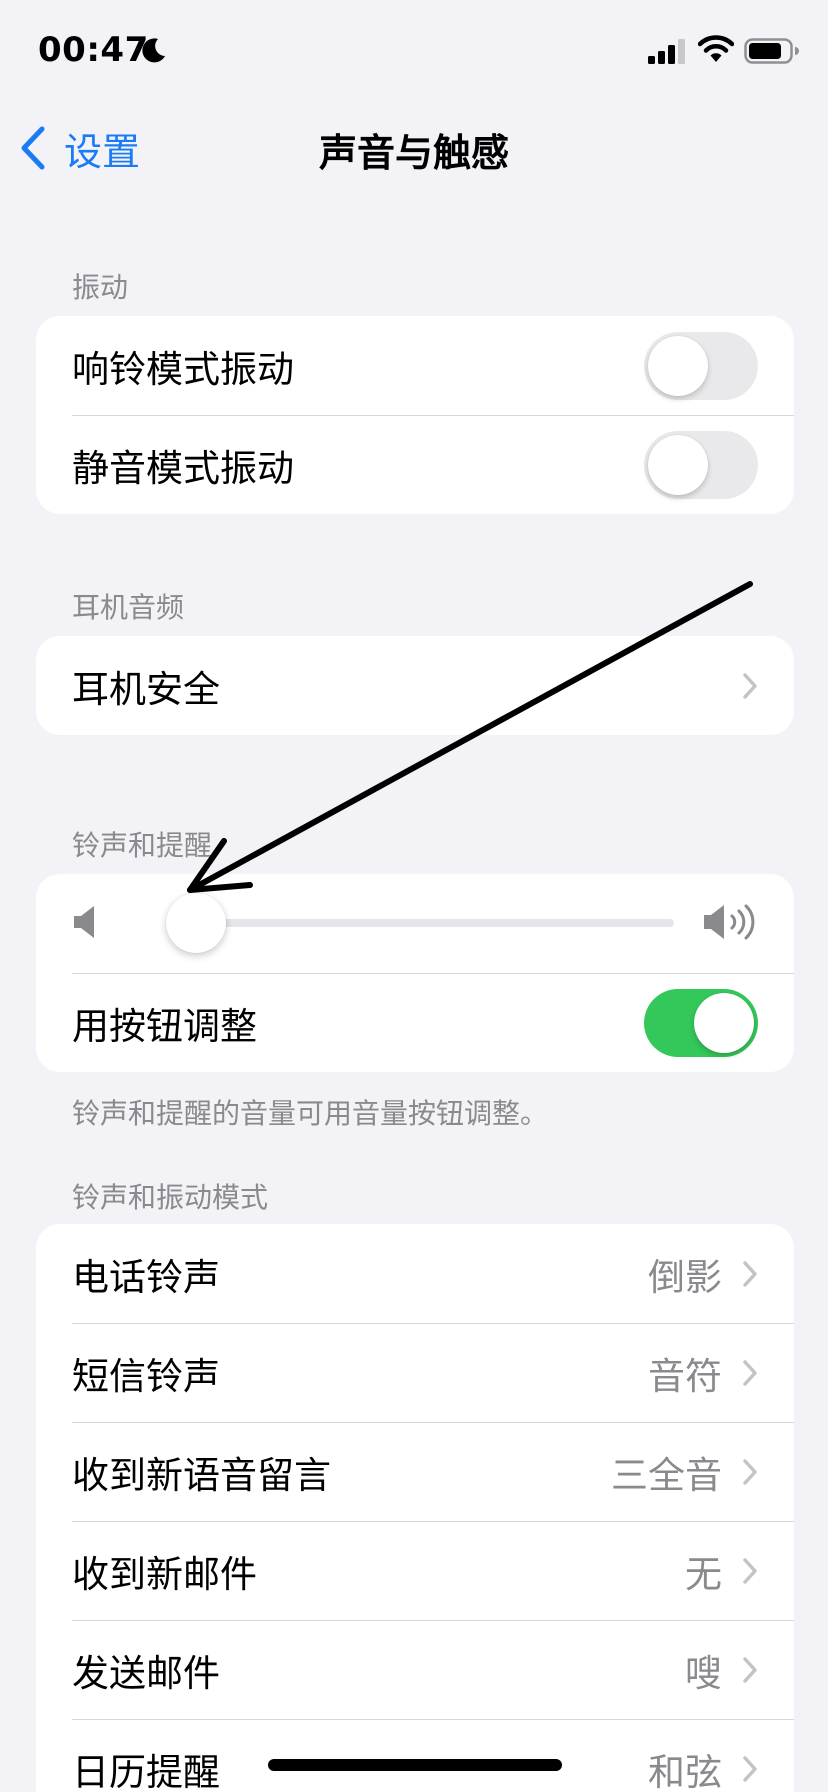 Image resolution: width=828 pixels, height=1792 pixels. What do you see at coordinates (183, 468) in the screenshot?
I see `silent-vibration-label: 静音模式振动` at bounding box center [183, 468].